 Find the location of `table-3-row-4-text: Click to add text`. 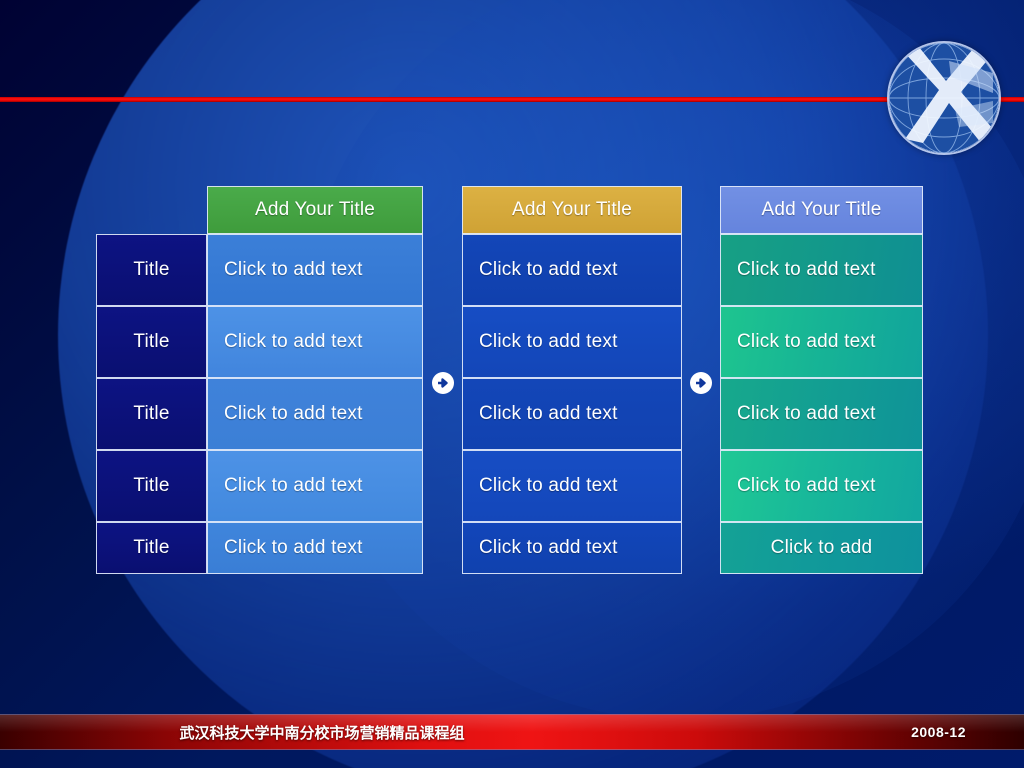

table-3-row-4-text: Click to add text is located at coordinates (821, 486).